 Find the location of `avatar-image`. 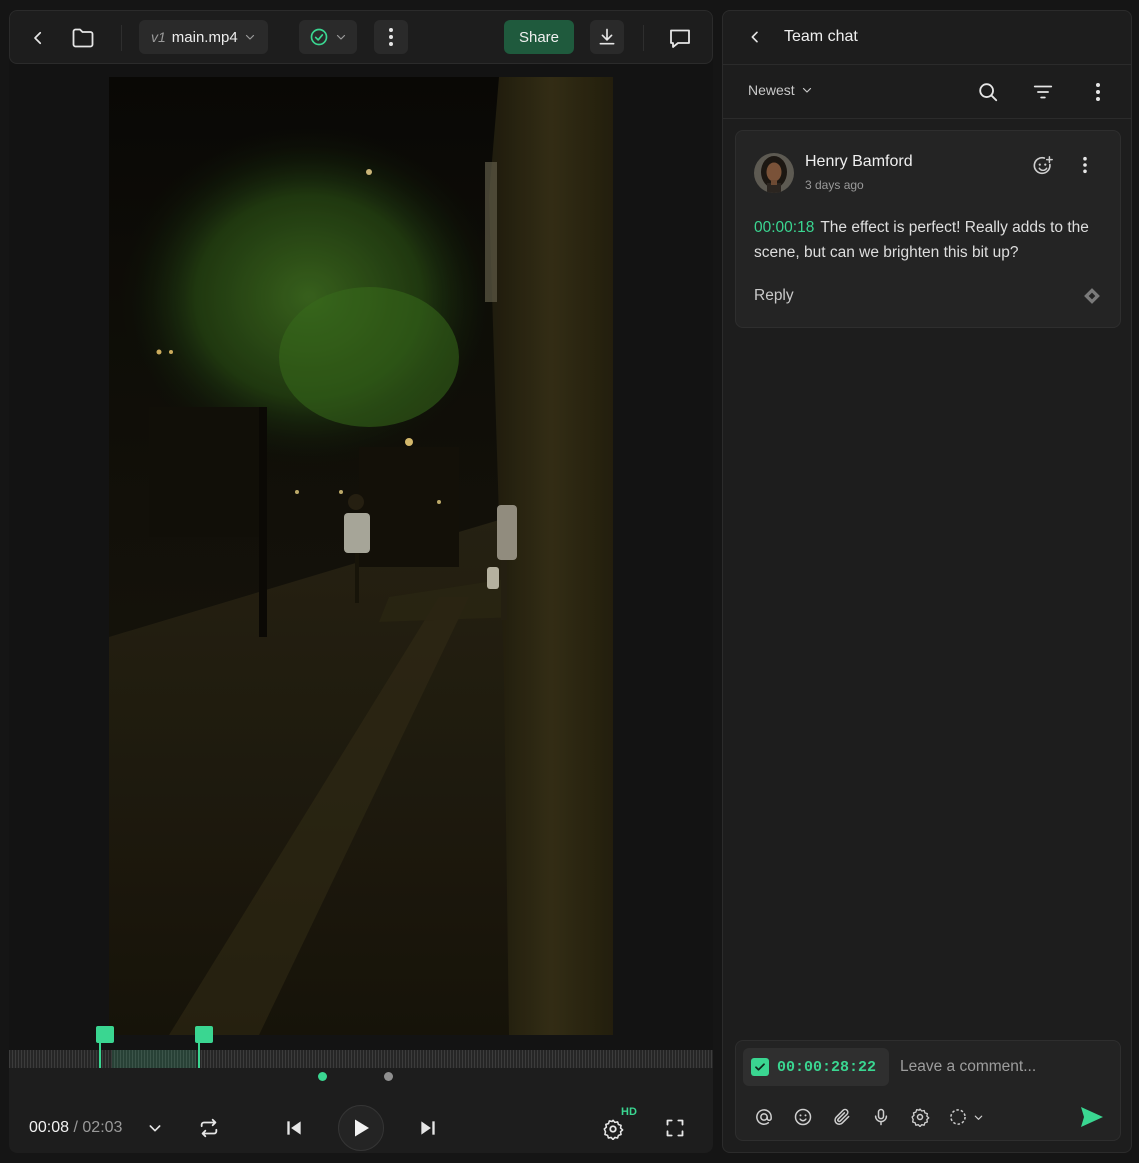

avatar-image is located at coordinates (774, 173).